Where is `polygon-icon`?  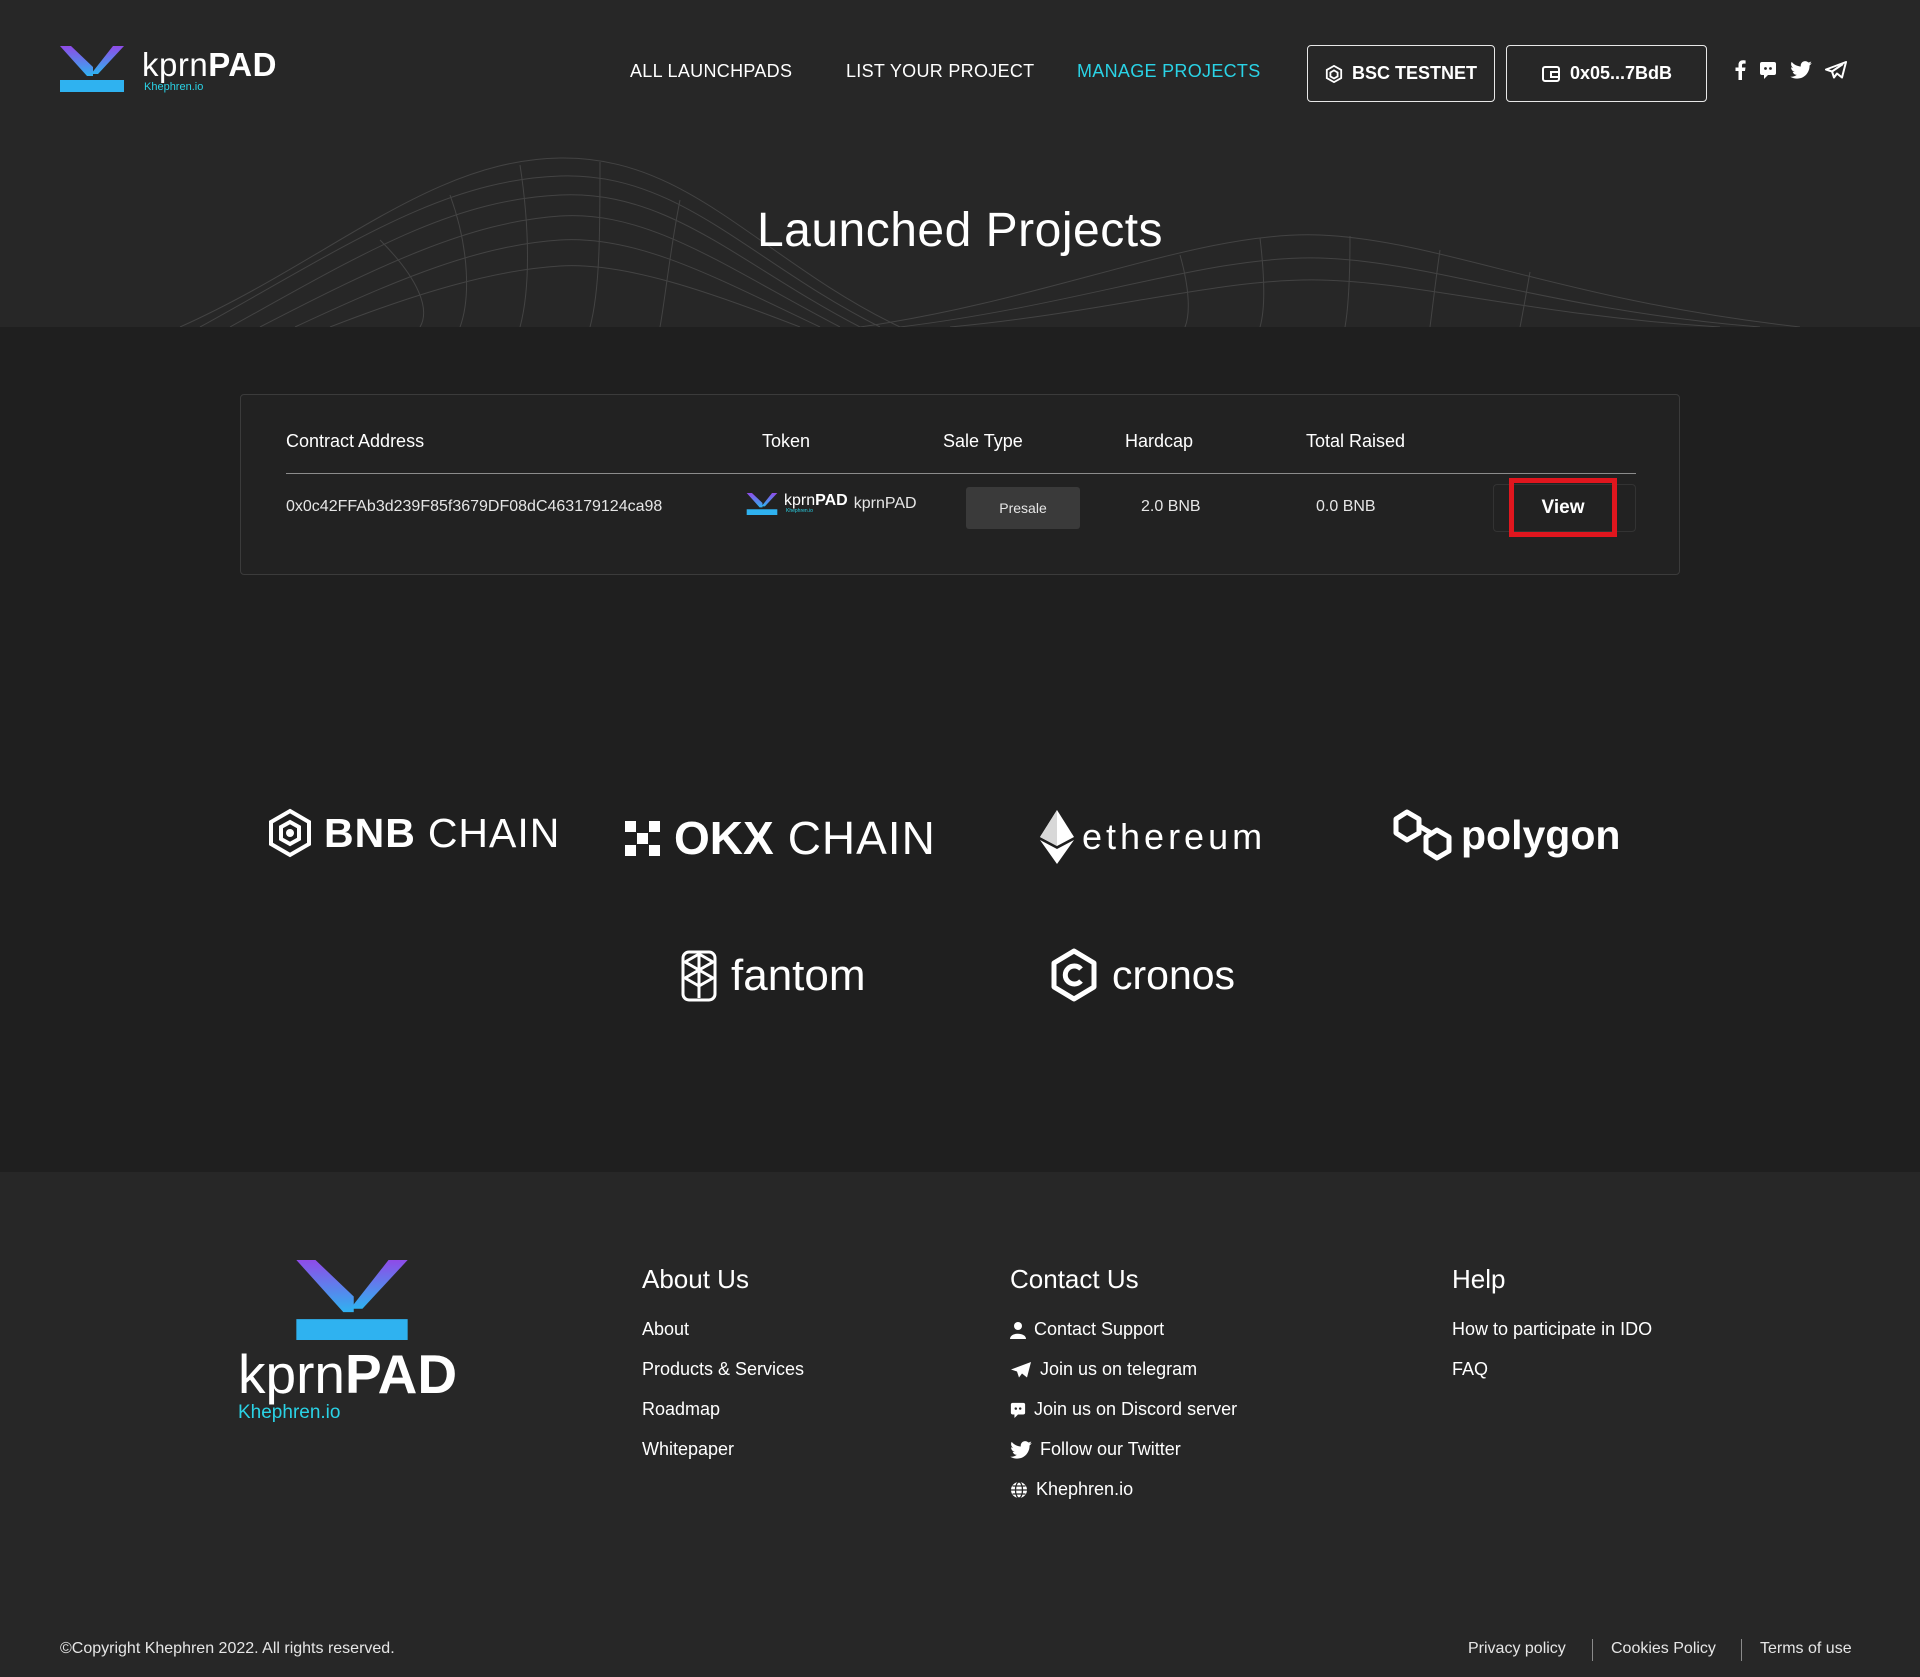
polygon-icon is located at coordinates (1422, 835).